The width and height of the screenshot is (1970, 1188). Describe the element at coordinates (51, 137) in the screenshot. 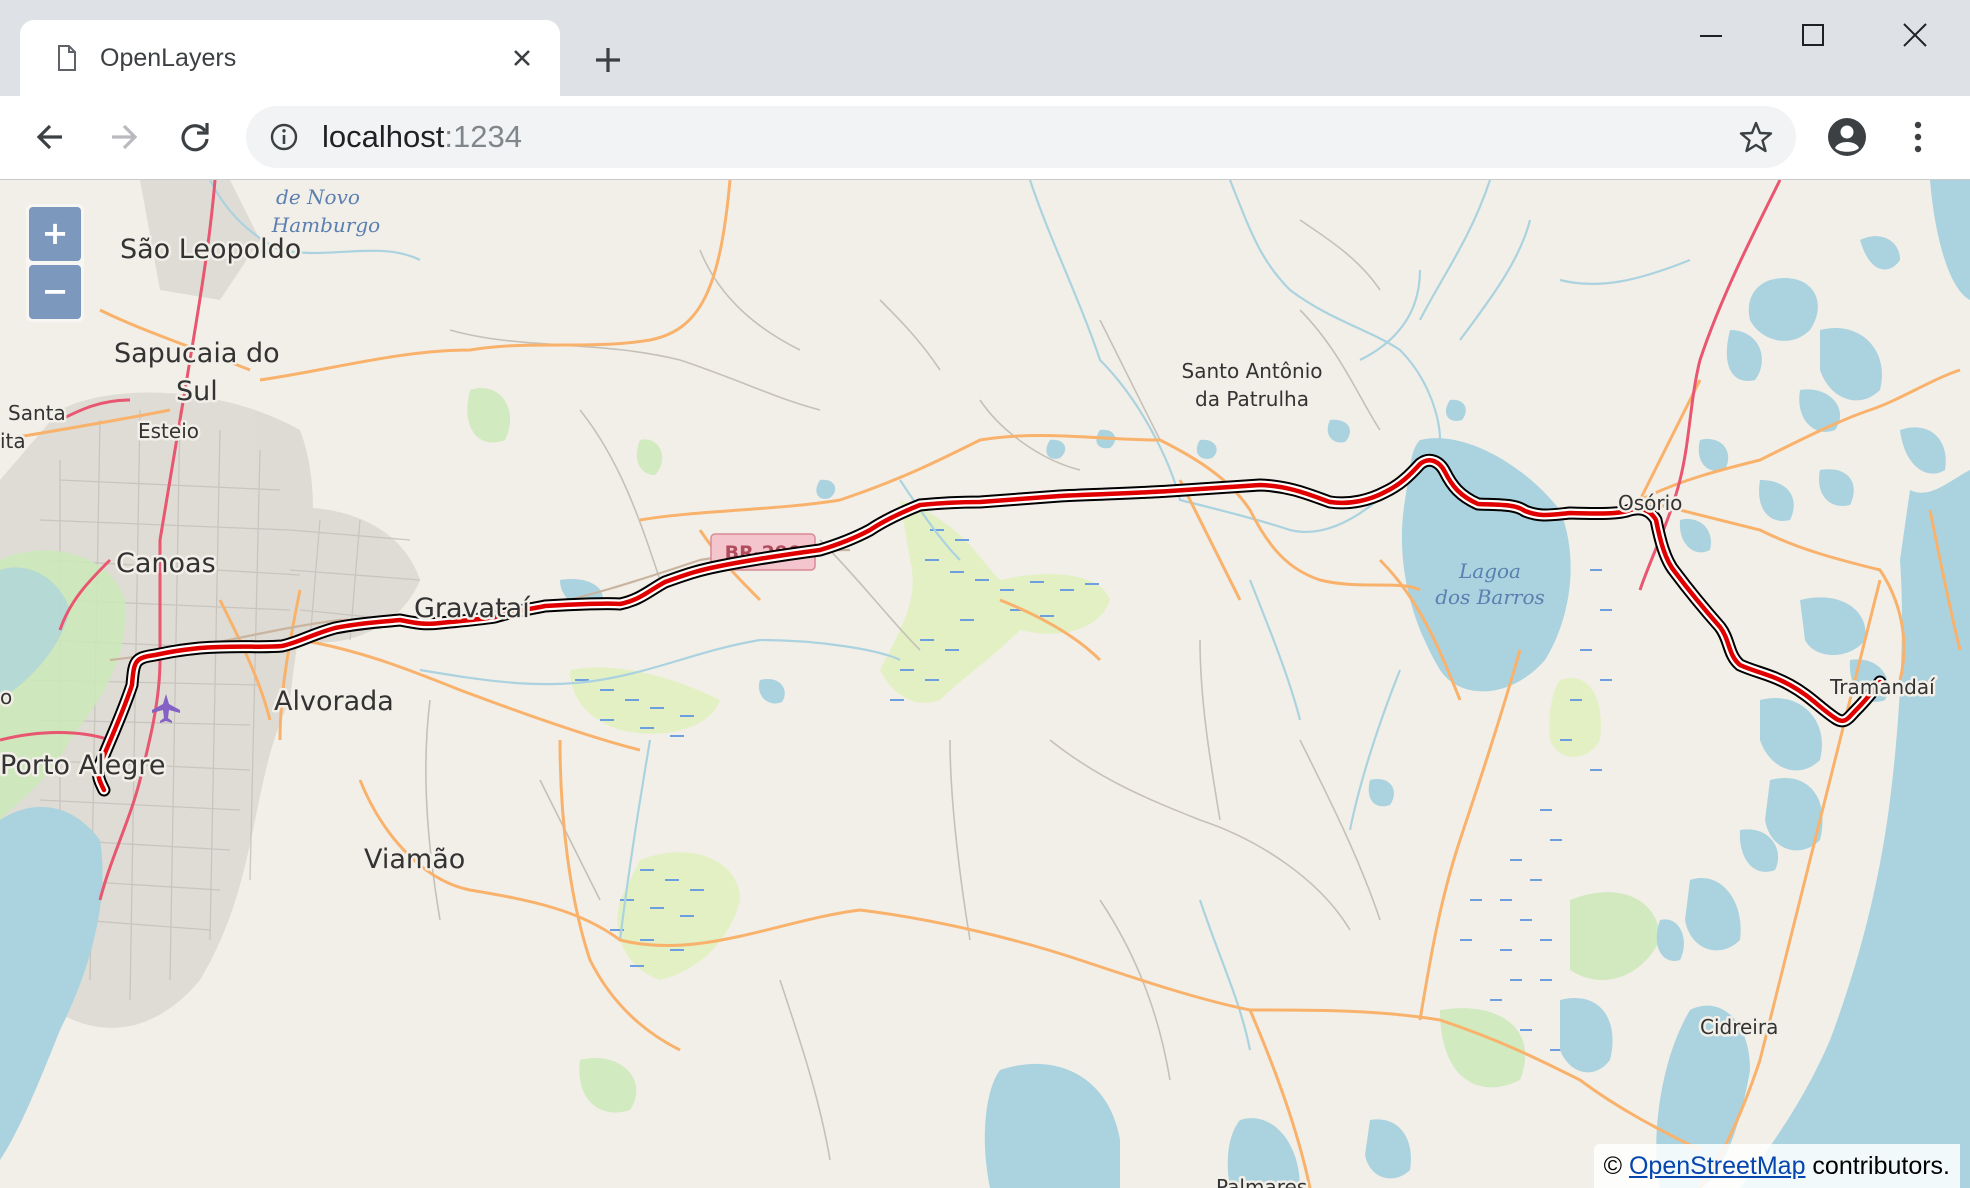

I see `back-arrow-icon` at that location.